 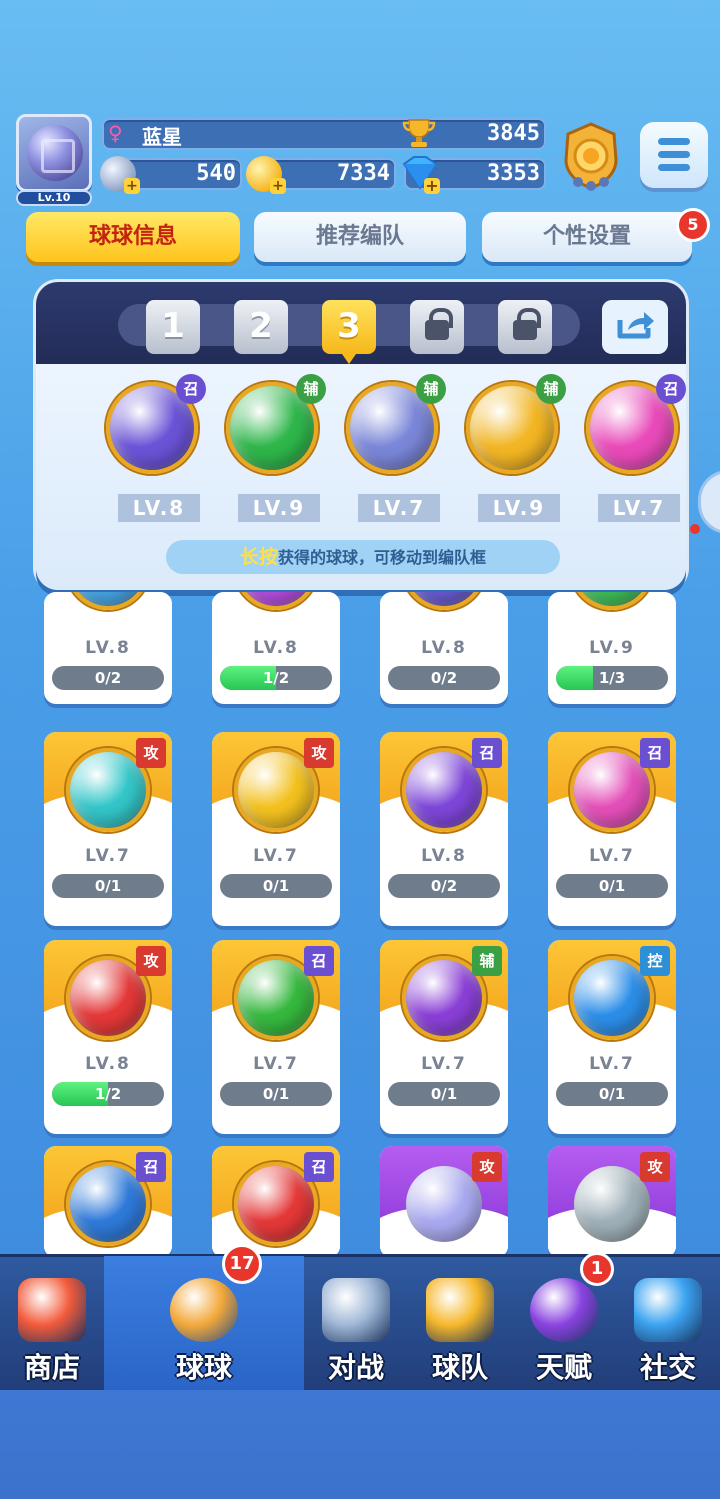 I want to click on menu-button, so click(x=674, y=155).